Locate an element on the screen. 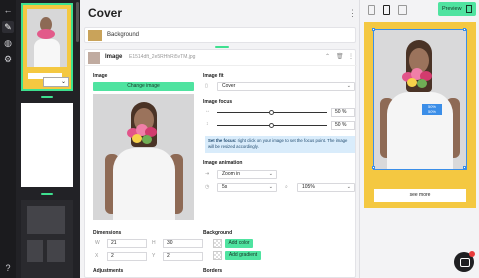 The width and height of the screenshot is (479, 278). section-divider is located at coordinates (222, 47).